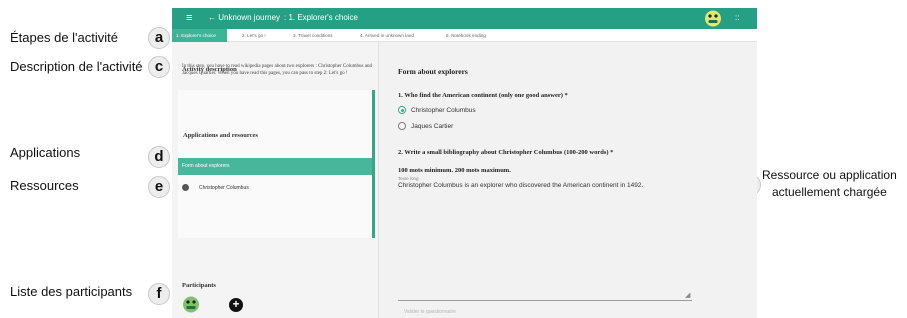 Image resolution: width=907 pixels, height=318 pixels. I want to click on resource-label: Christopher Columbus, so click(224, 188).